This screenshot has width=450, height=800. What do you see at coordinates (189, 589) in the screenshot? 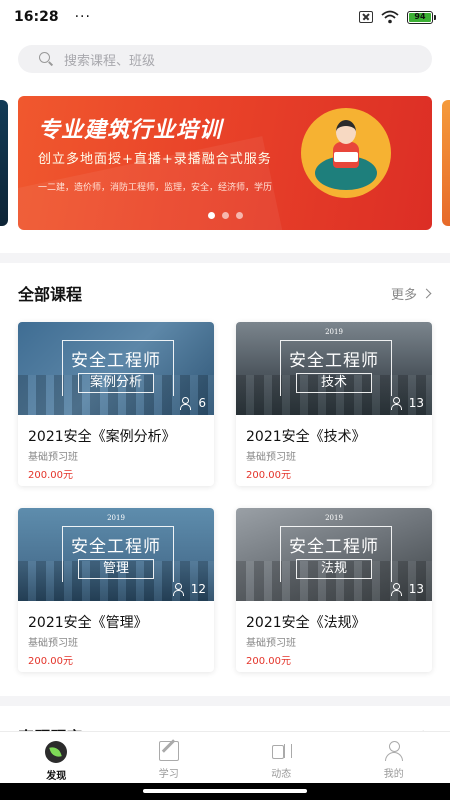
I see `enrollment-count: 12` at bounding box center [189, 589].